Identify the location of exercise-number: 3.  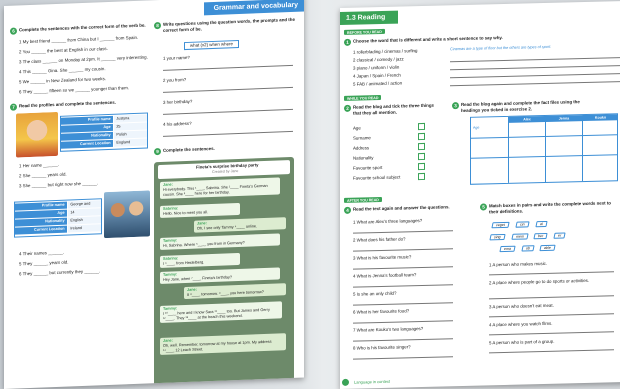
(455, 106).